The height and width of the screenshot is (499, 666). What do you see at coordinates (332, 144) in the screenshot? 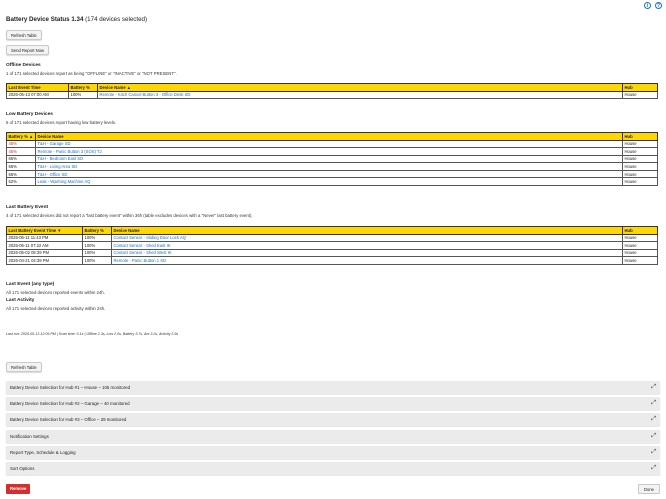
I see `table-row: 45% T&H - Garage SD House` at bounding box center [332, 144].